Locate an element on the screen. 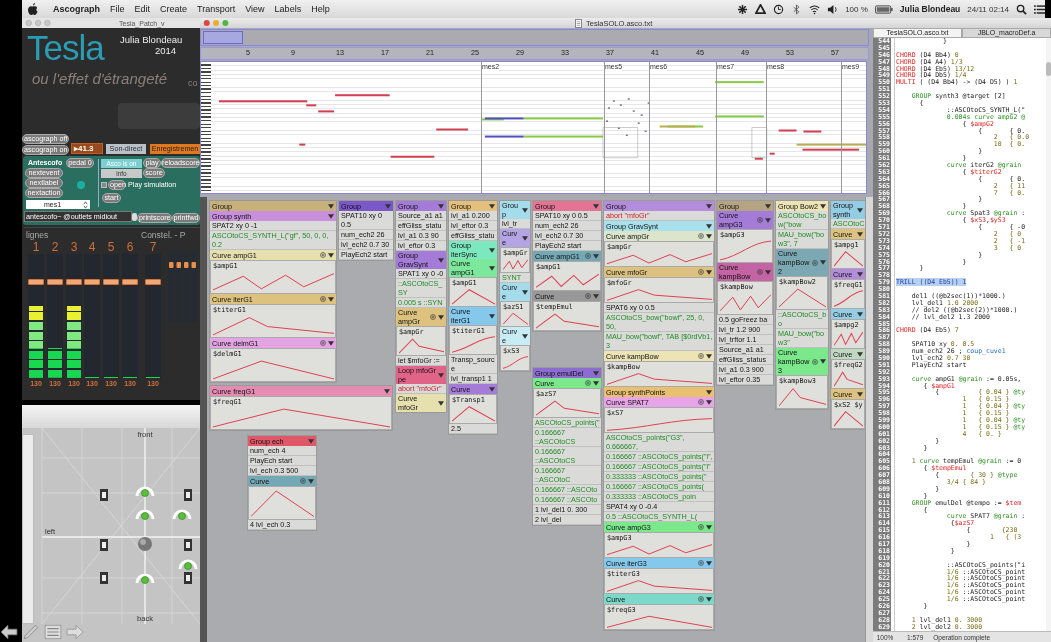 The height and width of the screenshot is (642, 1051). year-label: 2014 is located at coordinates (166, 50).